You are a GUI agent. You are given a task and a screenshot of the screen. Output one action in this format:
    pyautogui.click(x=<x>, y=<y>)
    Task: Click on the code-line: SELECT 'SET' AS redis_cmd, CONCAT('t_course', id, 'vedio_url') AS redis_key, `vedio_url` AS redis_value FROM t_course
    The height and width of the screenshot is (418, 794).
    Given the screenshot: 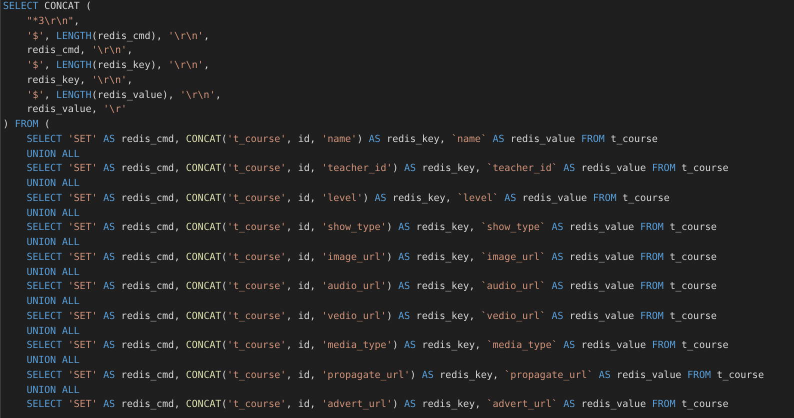 What is the action you would take?
    pyautogui.click(x=371, y=317)
    